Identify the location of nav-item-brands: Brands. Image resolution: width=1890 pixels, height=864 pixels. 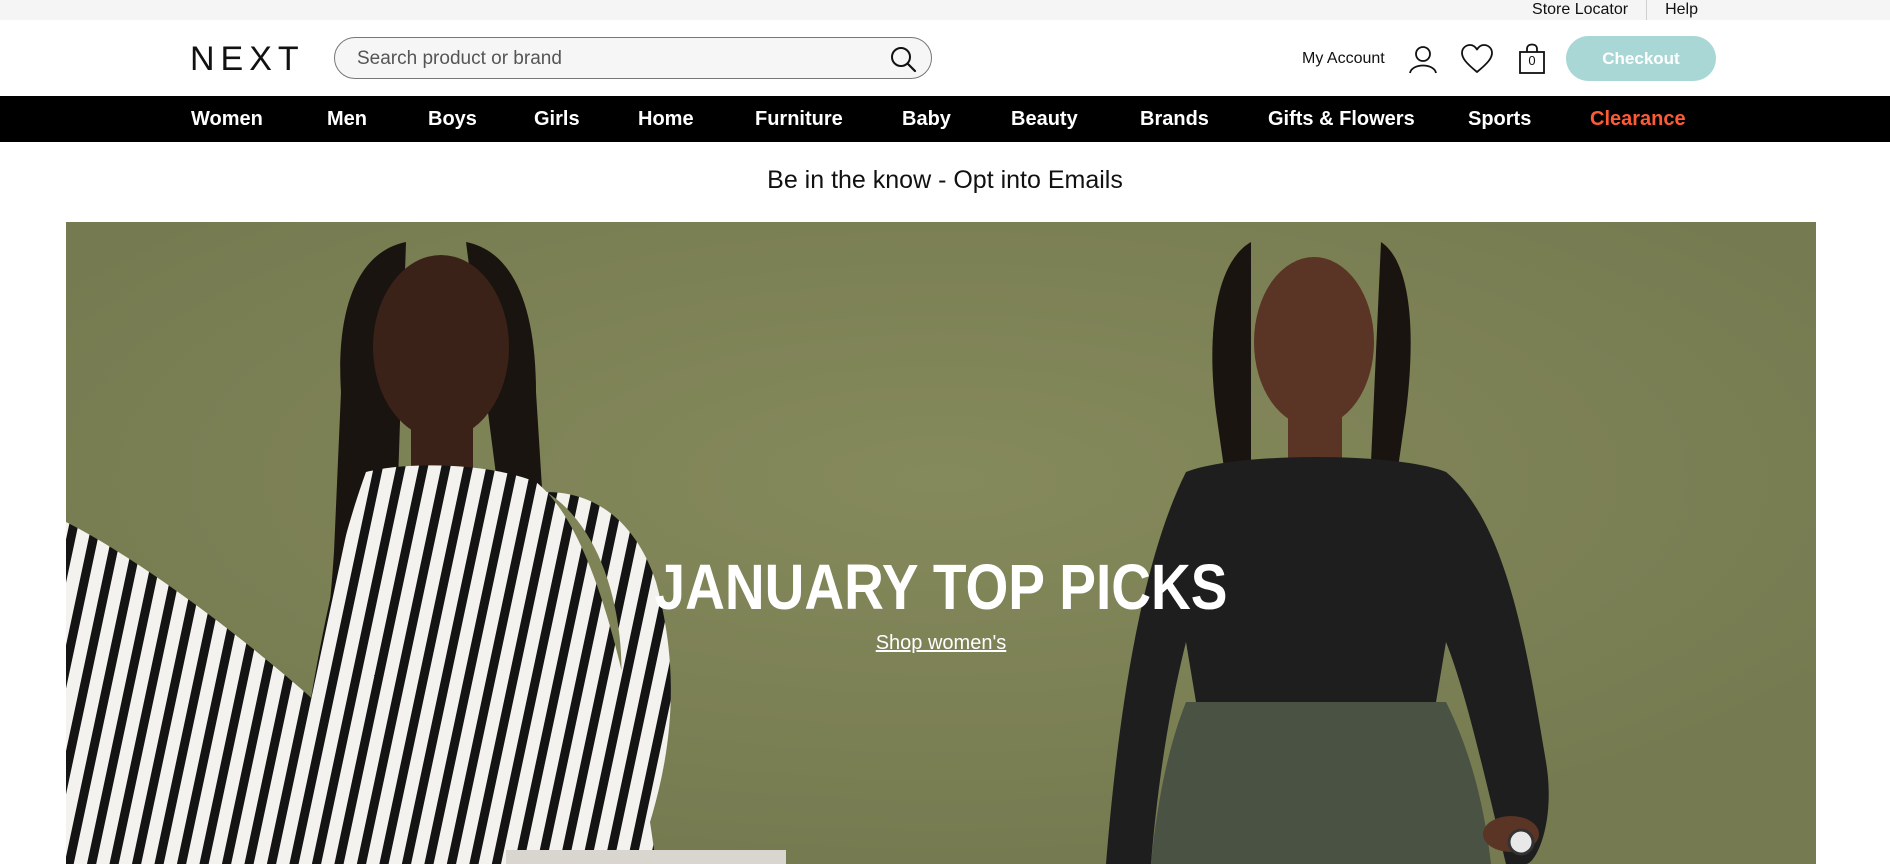
(1174, 119).